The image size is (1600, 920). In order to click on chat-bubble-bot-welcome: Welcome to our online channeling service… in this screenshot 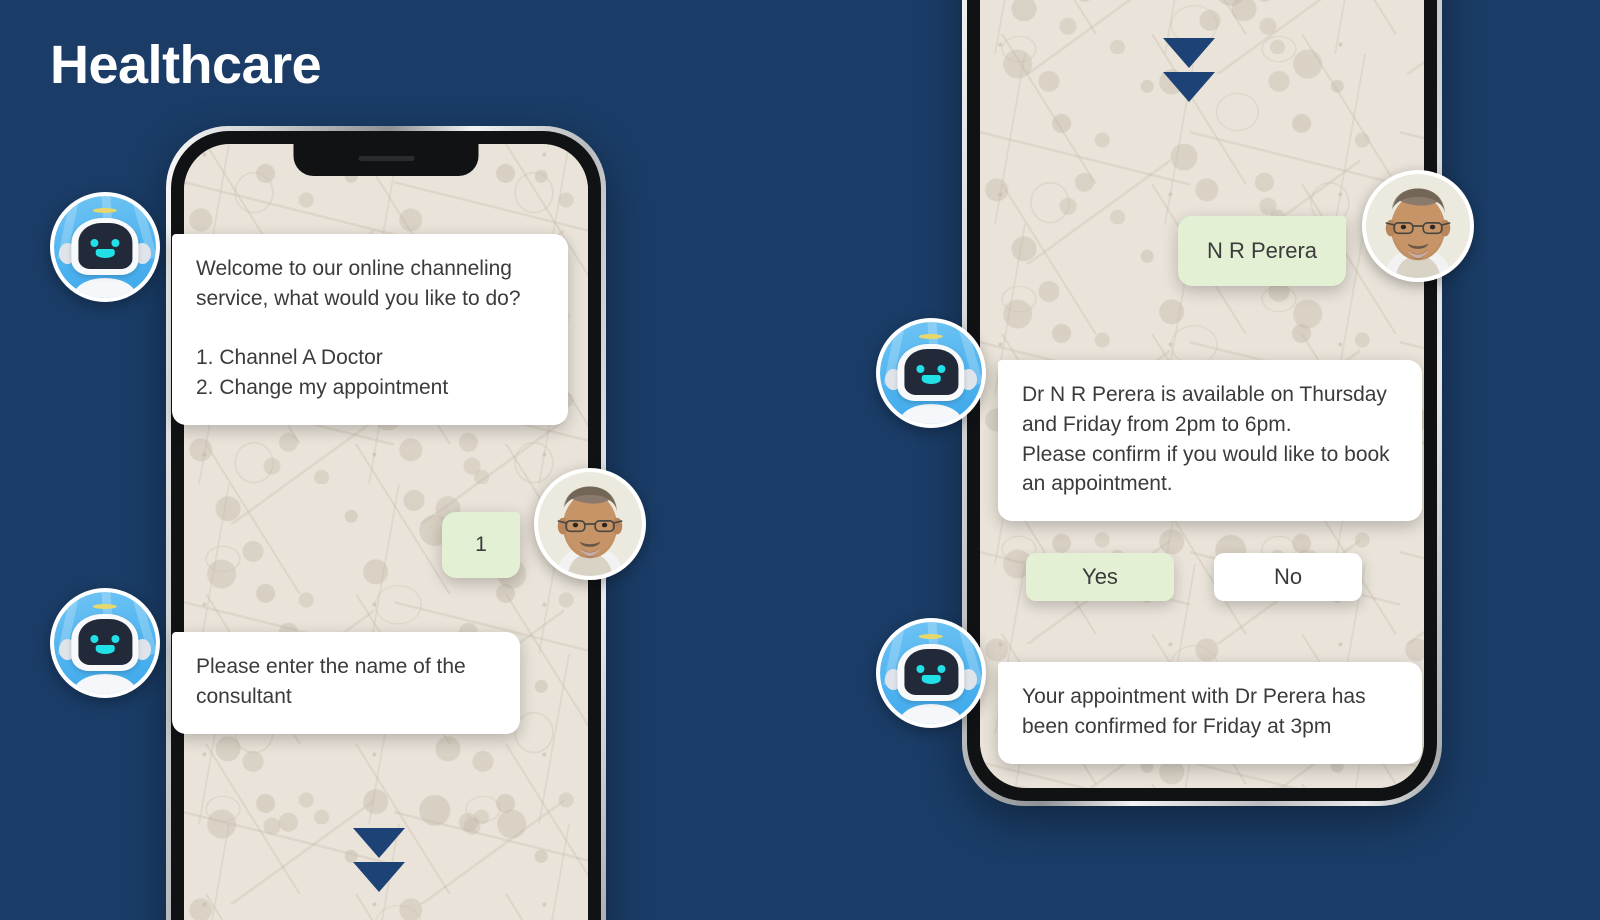, I will do `click(370, 330)`.